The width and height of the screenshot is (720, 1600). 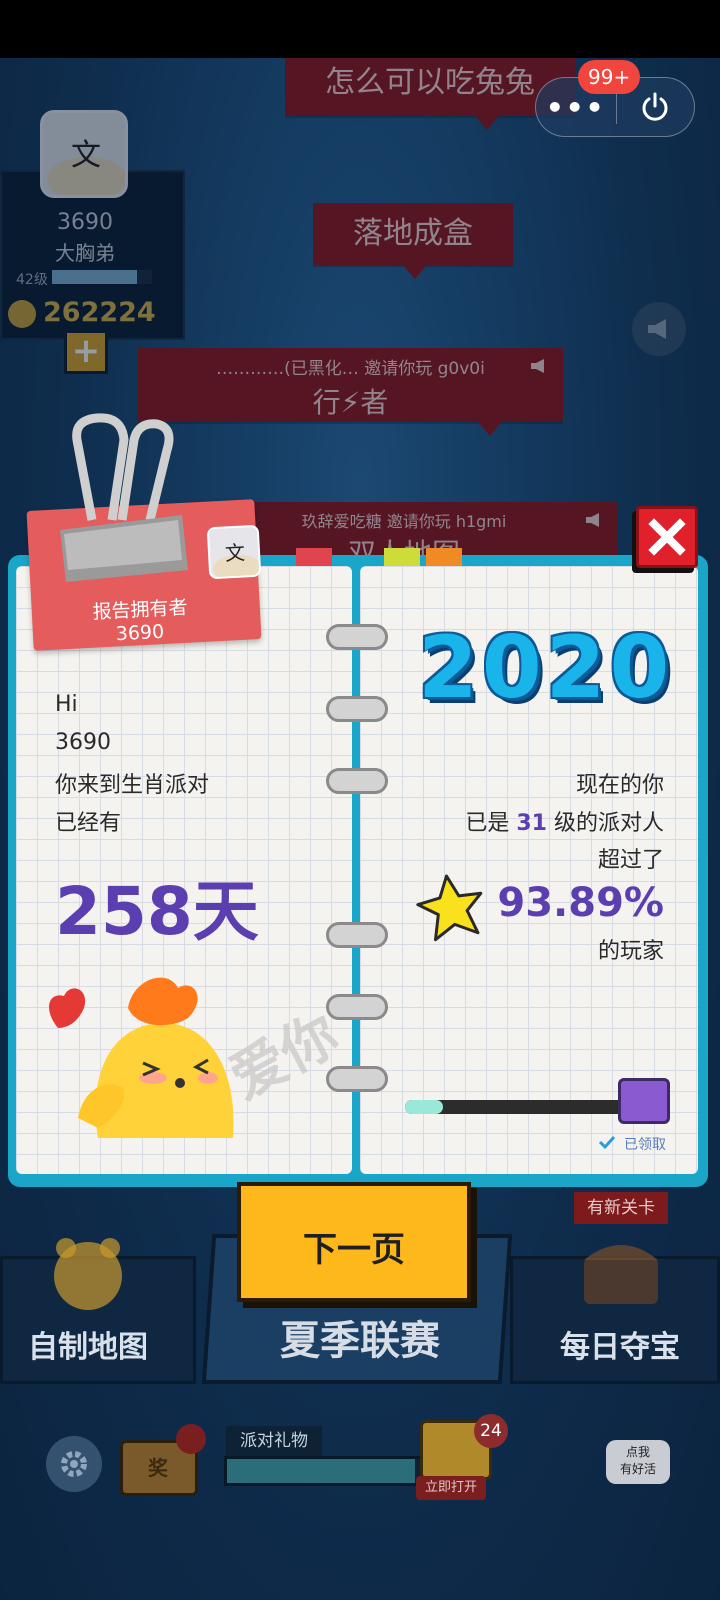 What do you see at coordinates (157, 911) in the screenshot?
I see `days-count: 258天` at bounding box center [157, 911].